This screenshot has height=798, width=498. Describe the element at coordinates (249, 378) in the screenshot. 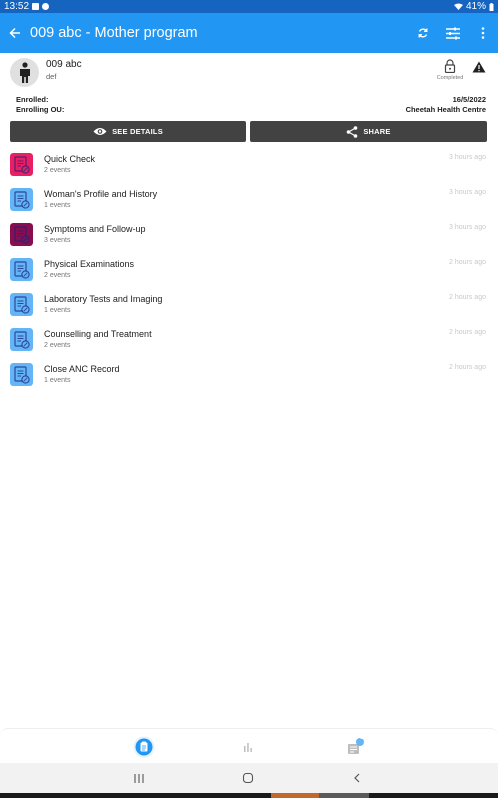

I see `program-stage-item: Close ANC Record 1 events 2 hours ago` at that location.